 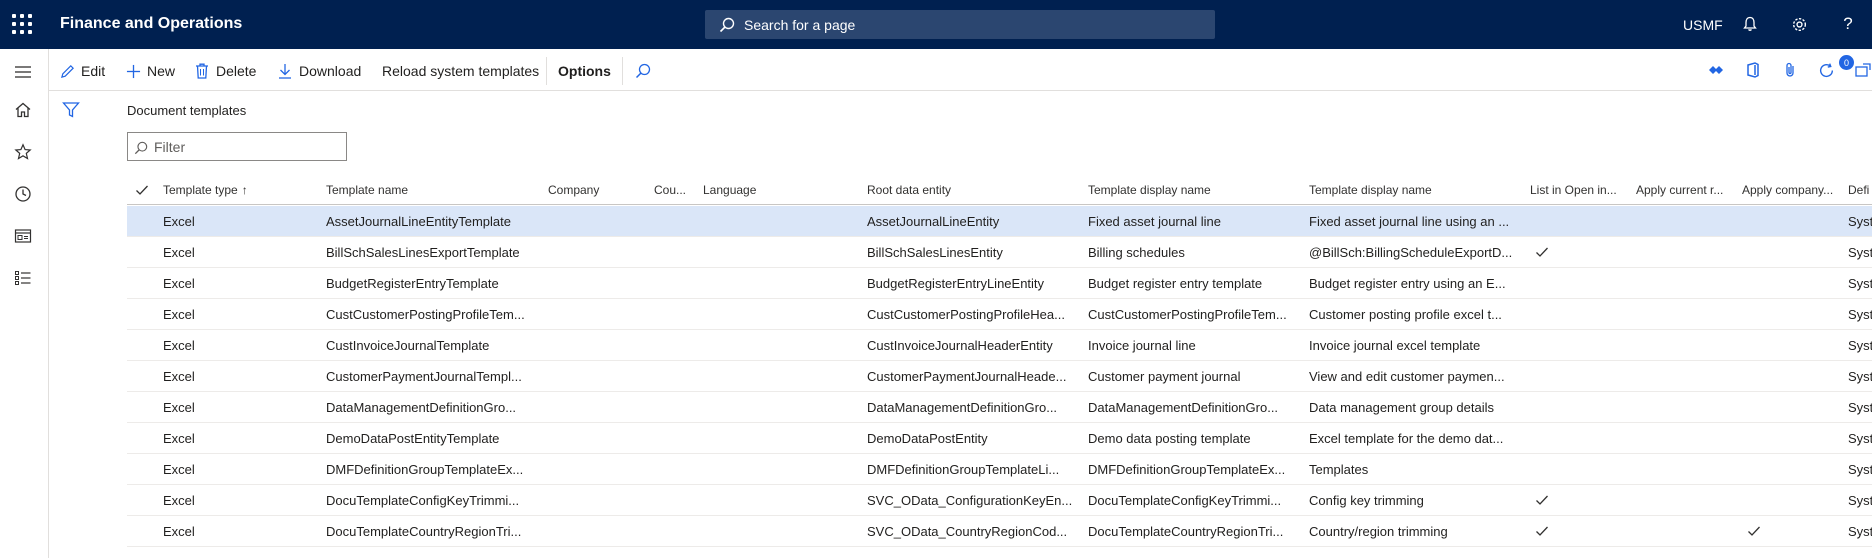 I want to click on attachments-count-badge: 0, so click(x=1846, y=62).